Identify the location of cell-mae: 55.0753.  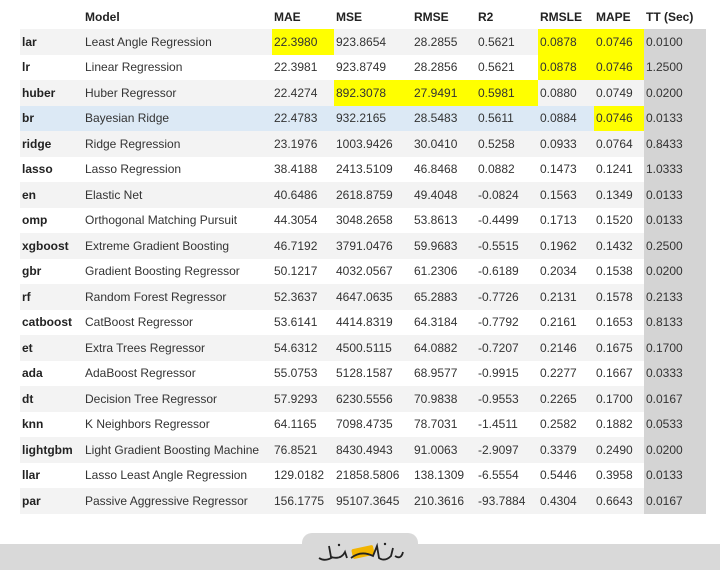
(303, 373).